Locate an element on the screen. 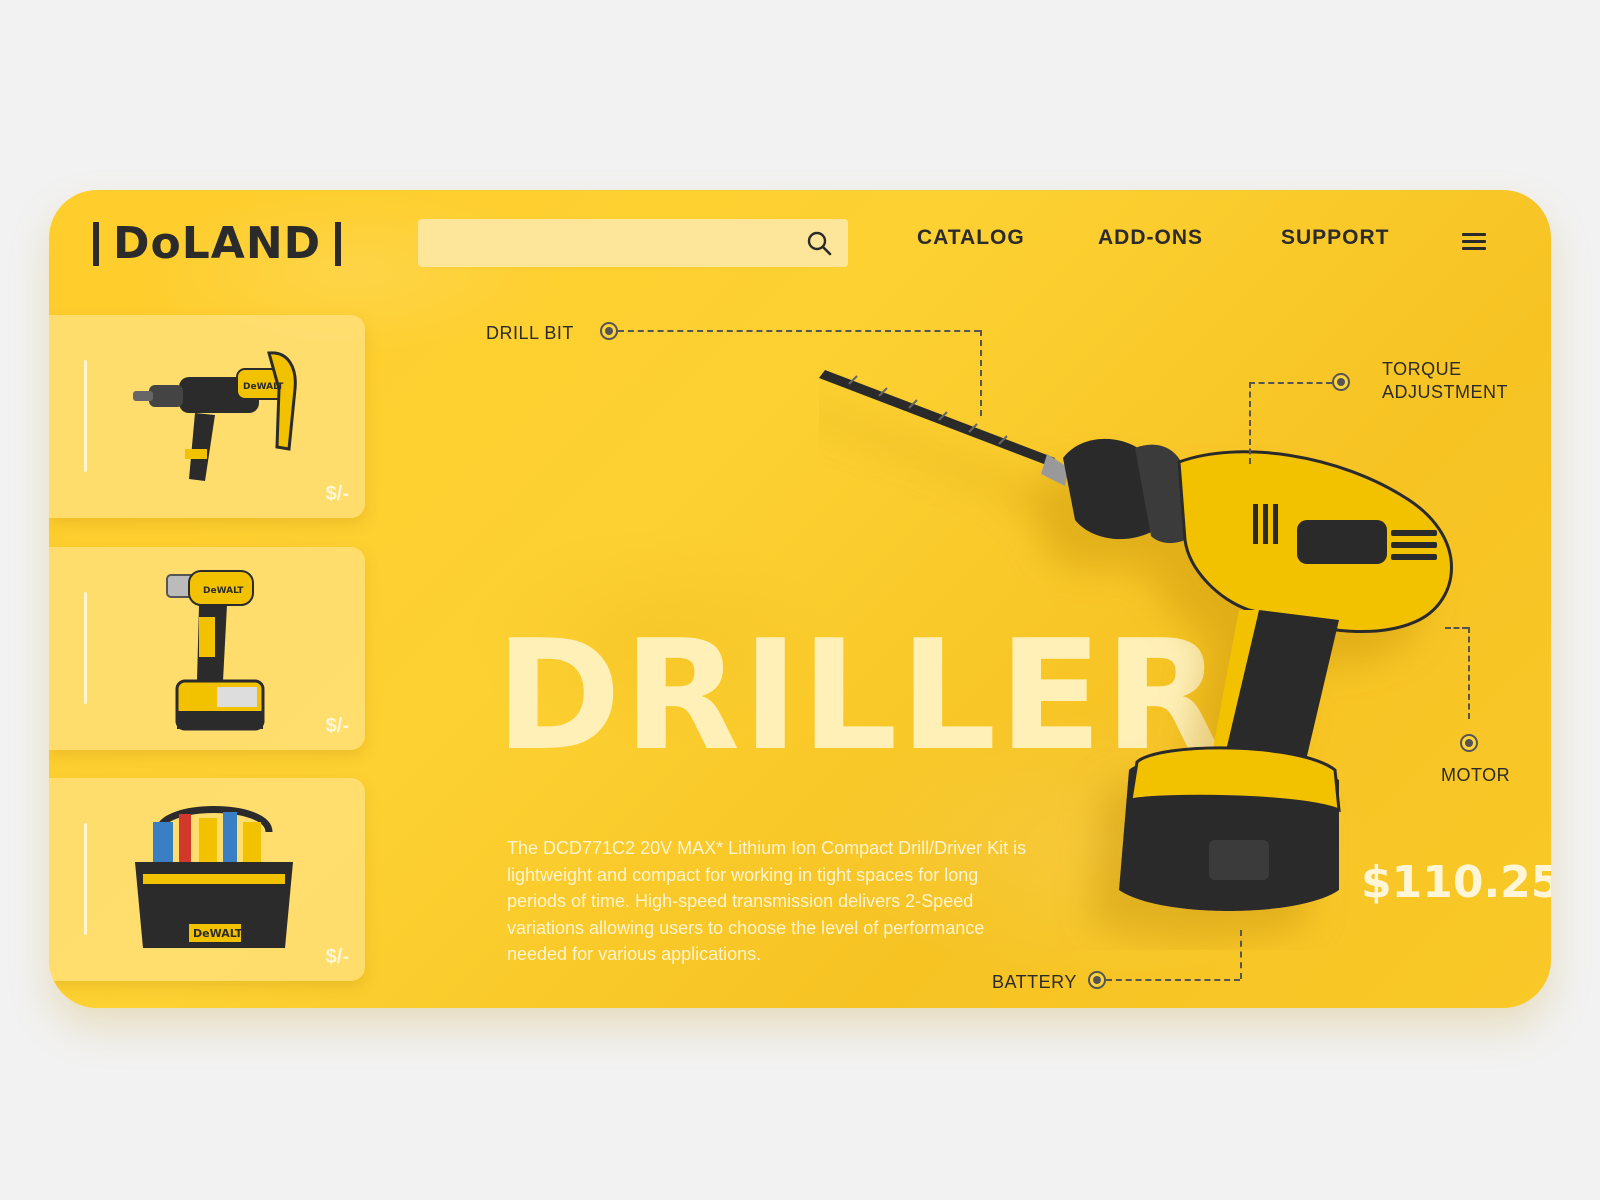 This screenshot has height=1200, width=1600. callout-drill-bit-dot is located at coordinates (609, 331).